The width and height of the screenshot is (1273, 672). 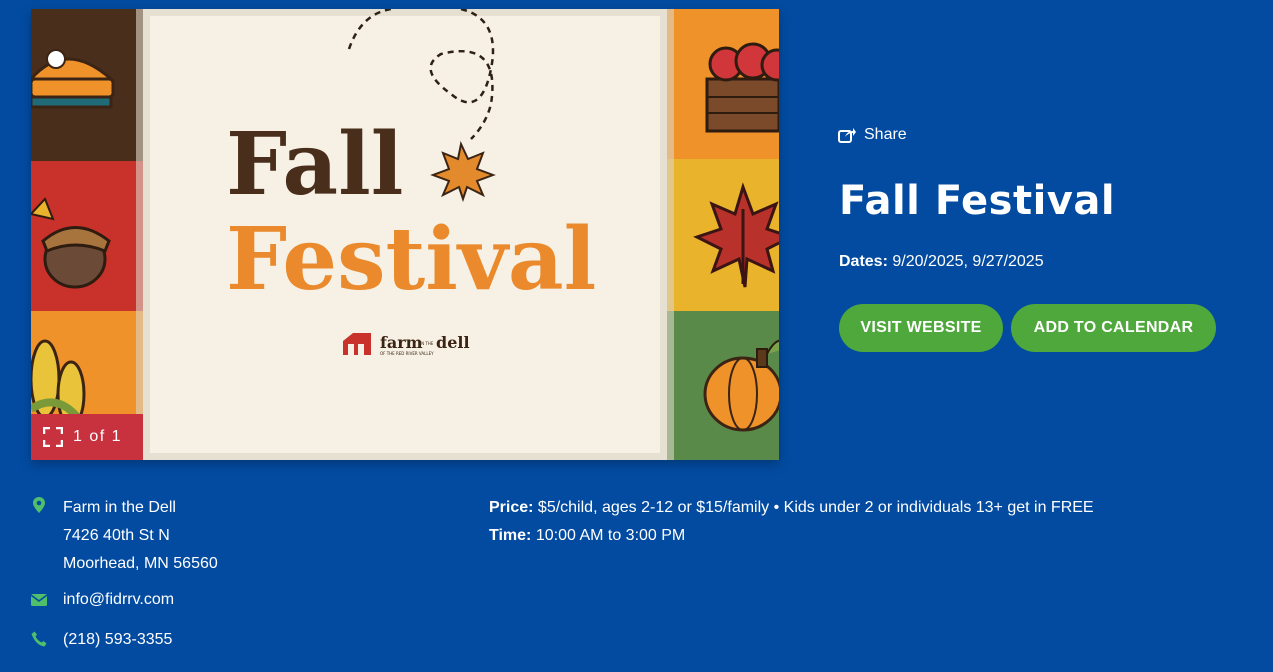 I want to click on event-dates: Dates: 9/20/2025, 9/27/2025, so click(x=941, y=262).